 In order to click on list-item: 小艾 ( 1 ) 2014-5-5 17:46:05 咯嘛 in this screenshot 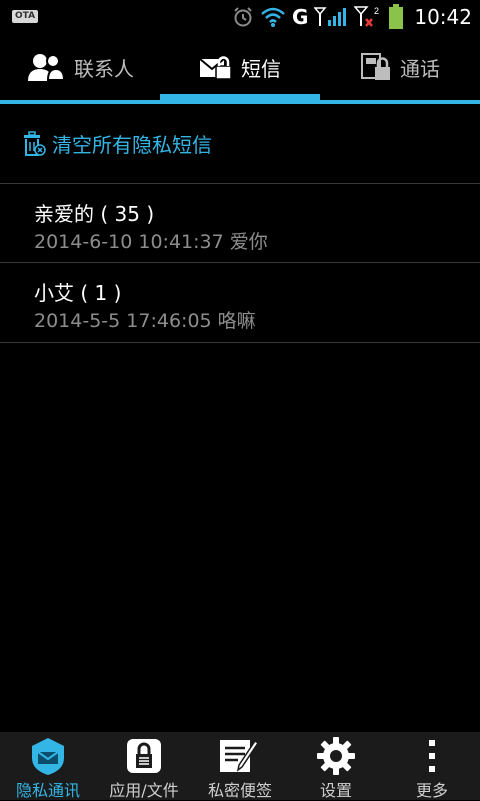, I will do `click(240, 302)`.